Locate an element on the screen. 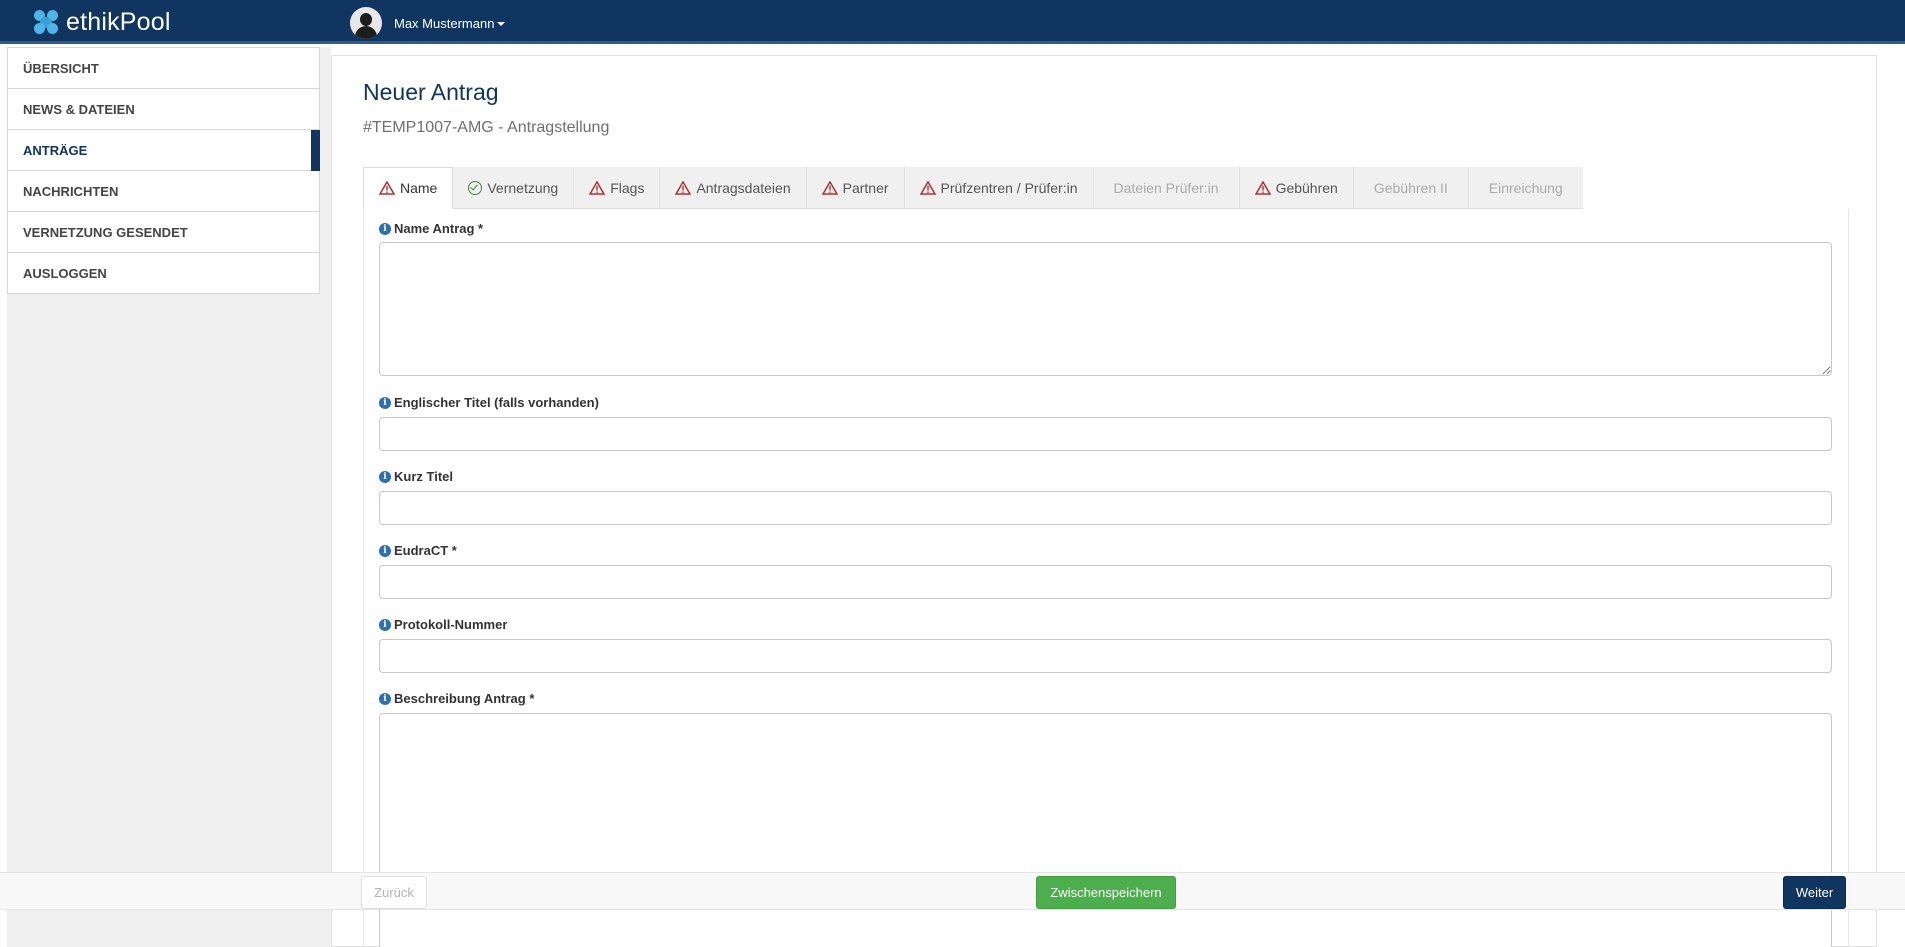 The image size is (1905, 947). sidebar-item-uebersicht: ÜBERSICHT is located at coordinates (163, 68).